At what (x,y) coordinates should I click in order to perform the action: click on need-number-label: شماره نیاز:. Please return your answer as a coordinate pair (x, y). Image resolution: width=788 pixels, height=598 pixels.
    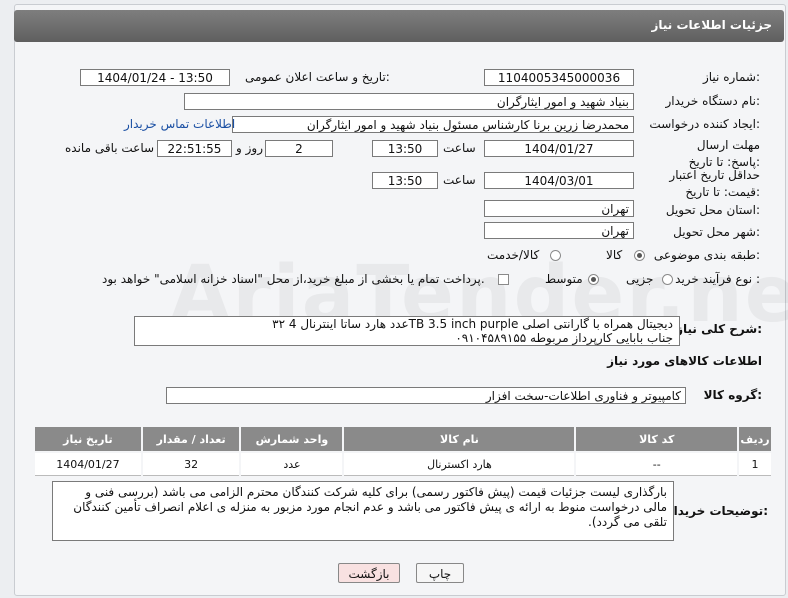
    Looking at the image, I should click on (731, 77).